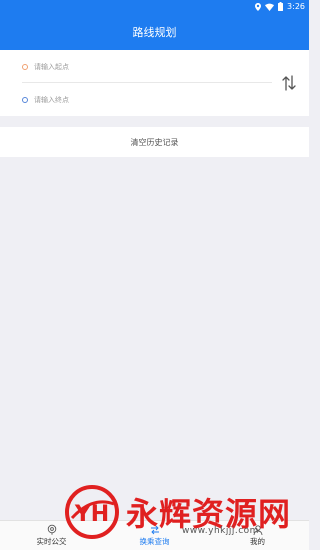 This screenshot has width=320, height=550. Describe the element at coordinates (134, 100) in the screenshot. I see `end-input` at that location.